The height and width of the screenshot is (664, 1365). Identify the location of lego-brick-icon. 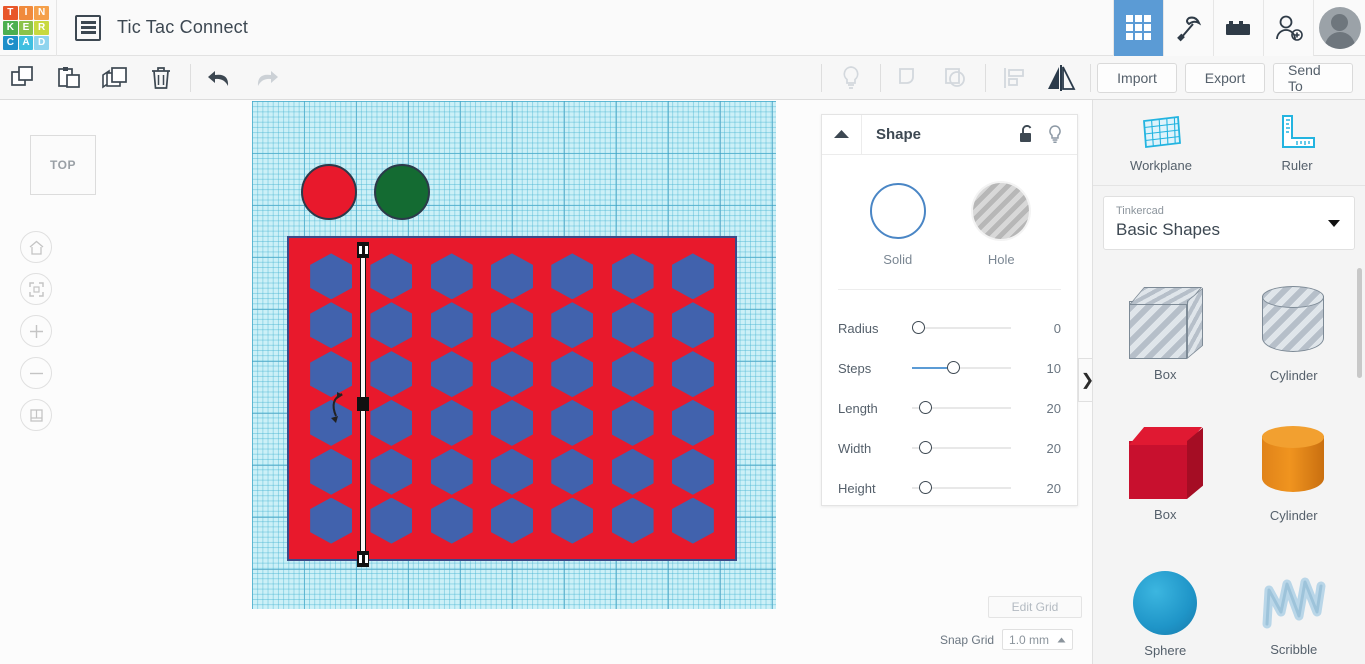
(1238, 28).